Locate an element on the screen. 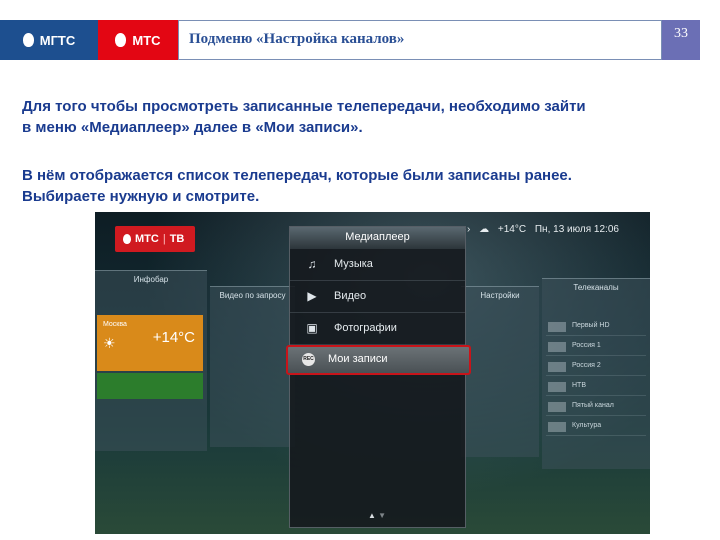 The image size is (720, 540). channels-panel-title: Телеканалы is located at coordinates (596, 287).